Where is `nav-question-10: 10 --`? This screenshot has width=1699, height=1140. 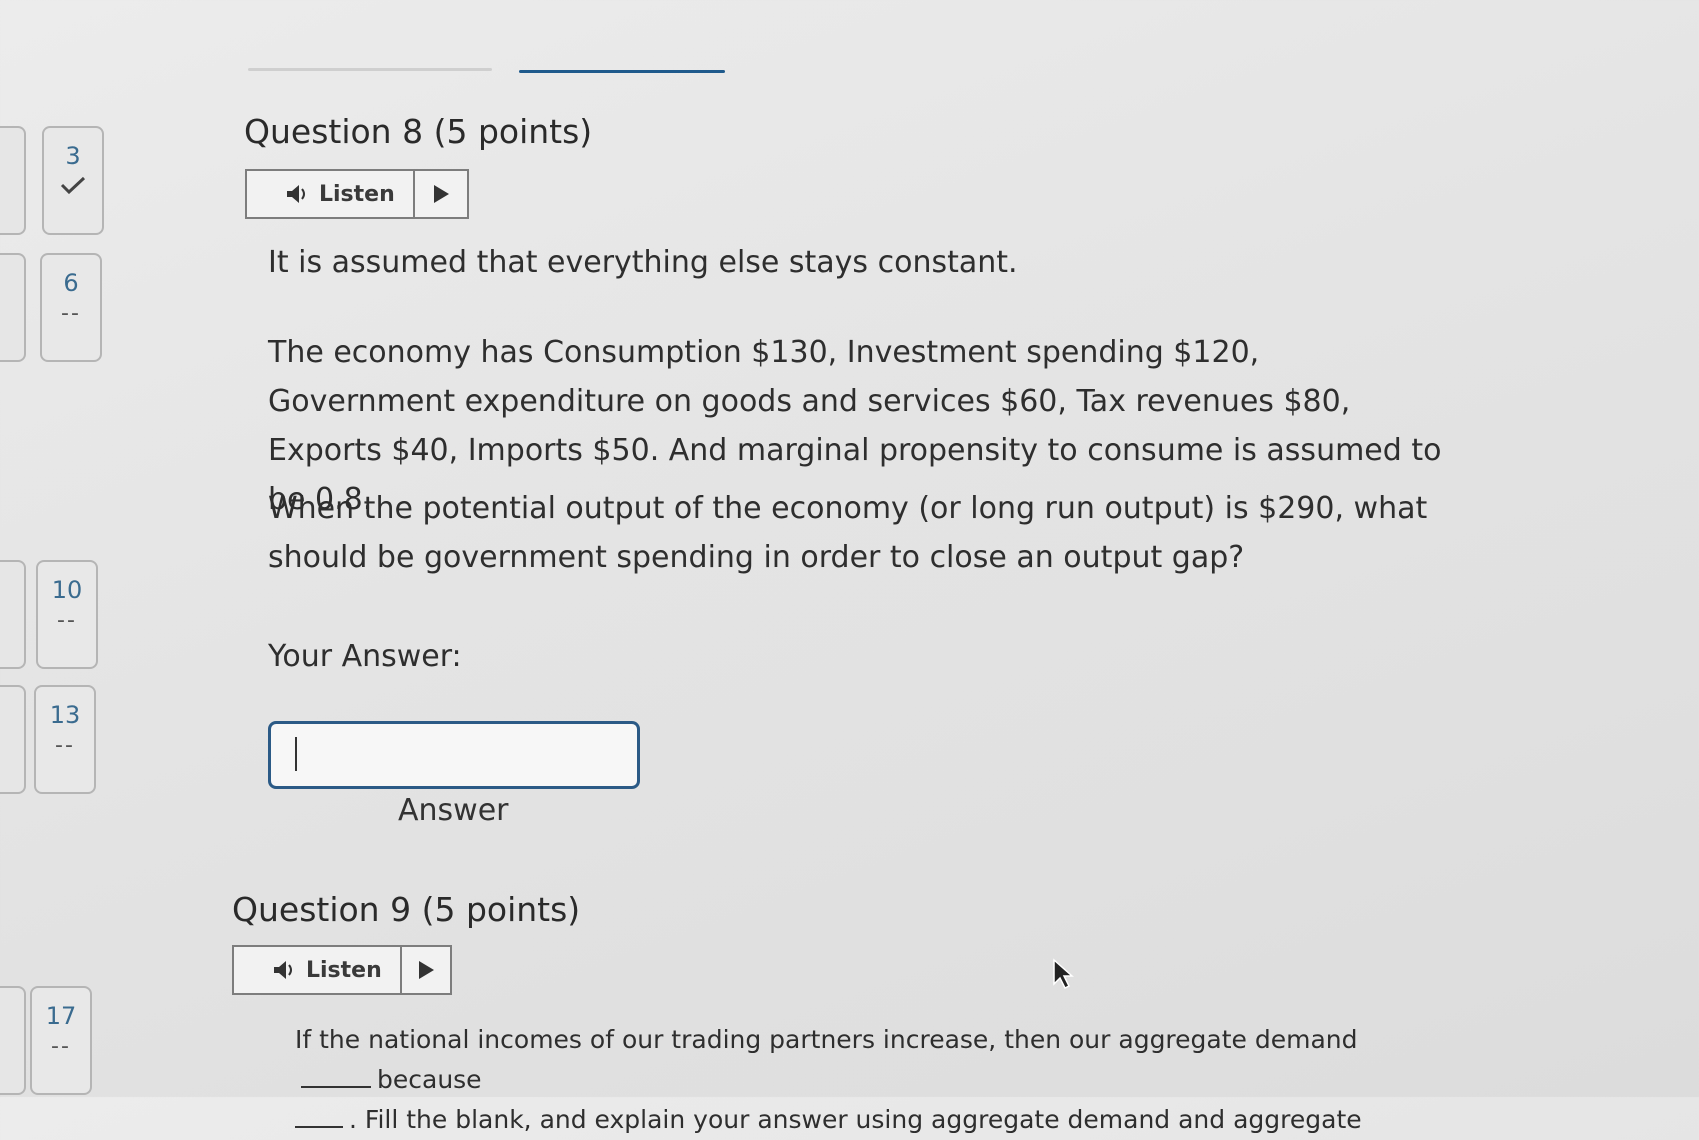
nav-question-10: 10 -- is located at coordinates (67, 614).